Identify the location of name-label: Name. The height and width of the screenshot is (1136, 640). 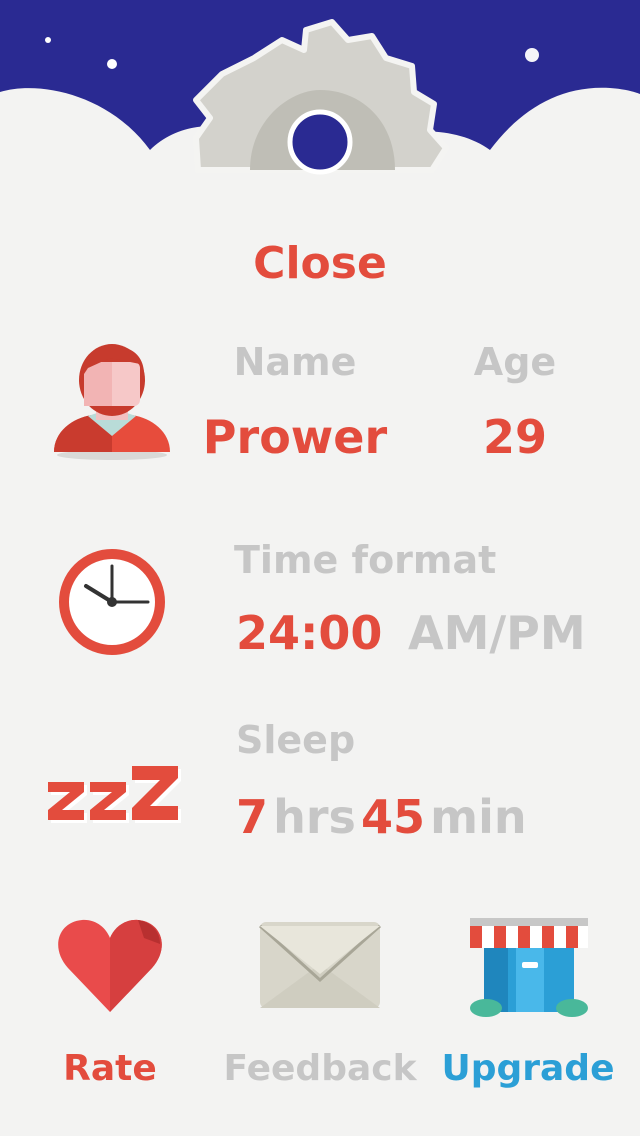
(295, 362).